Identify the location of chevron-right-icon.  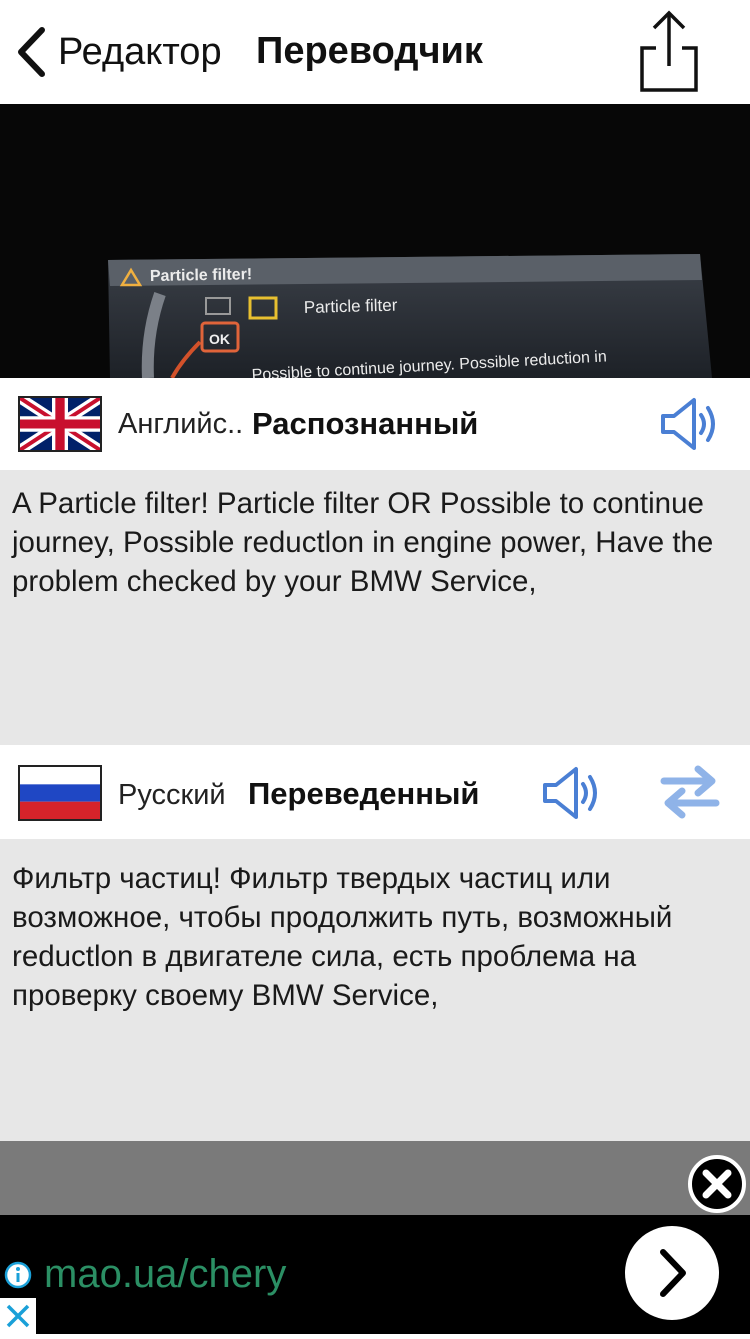
(673, 1273).